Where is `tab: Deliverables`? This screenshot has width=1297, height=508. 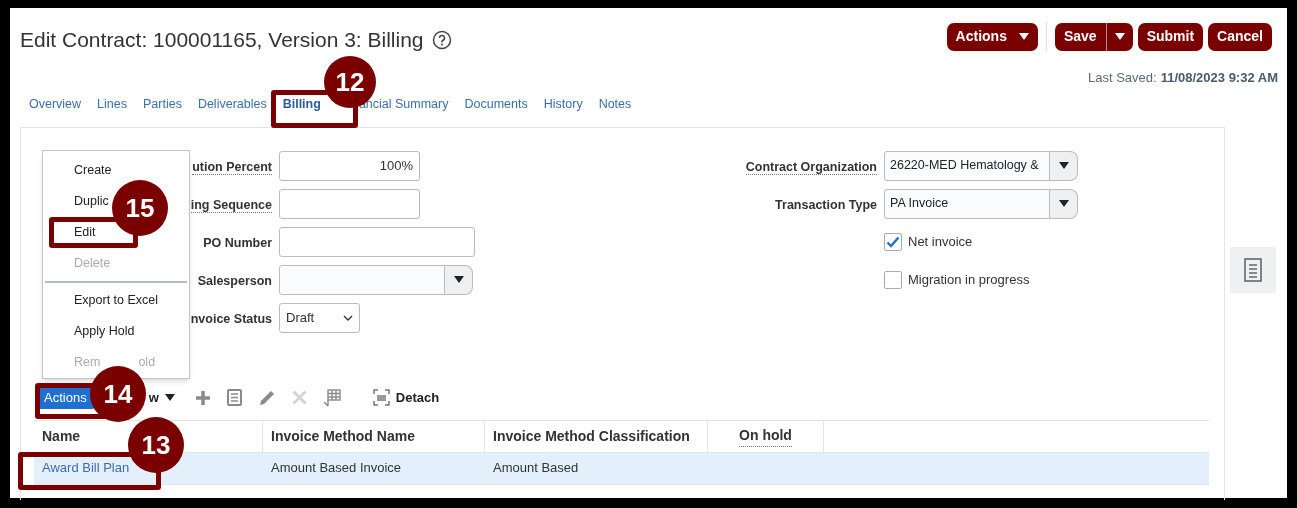 tab: Deliverables is located at coordinates (232, 104).